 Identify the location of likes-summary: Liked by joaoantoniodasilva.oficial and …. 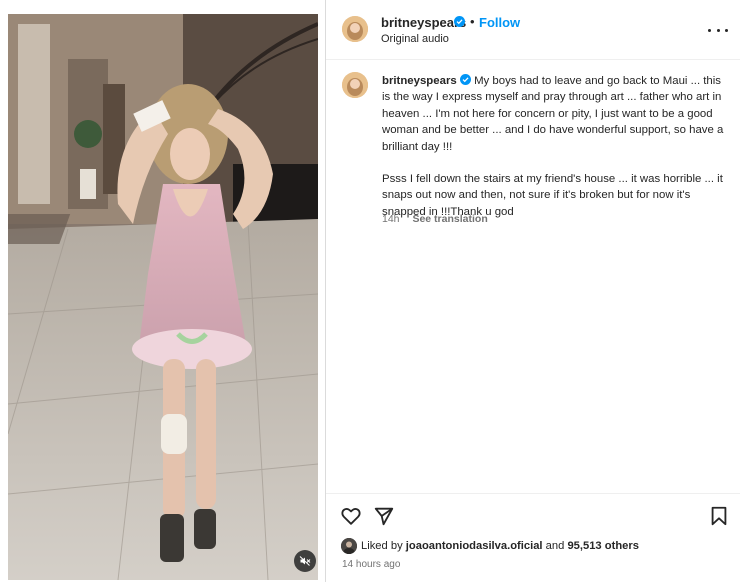
(490, 546).